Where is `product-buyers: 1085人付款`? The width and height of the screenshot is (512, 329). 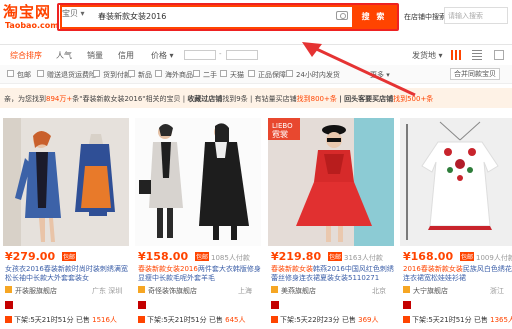
product-buyers: 1085人付款 is located at coordinates (230, 258).